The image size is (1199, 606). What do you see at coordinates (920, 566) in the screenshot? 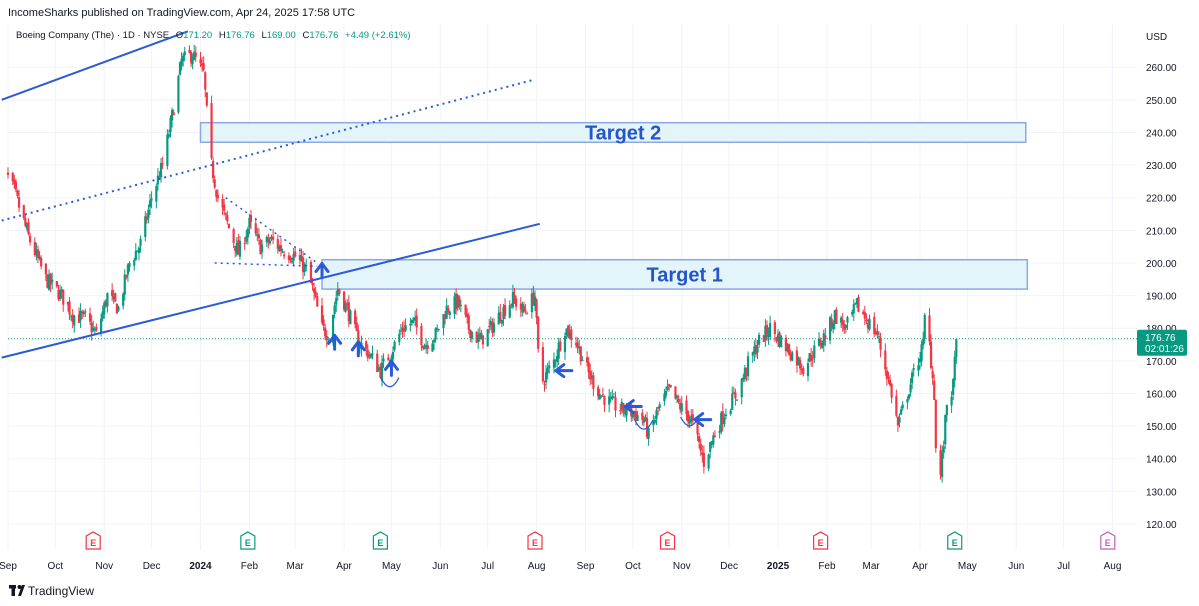
I see `x-tick-label: Apr` at bounding box center [920, 566].